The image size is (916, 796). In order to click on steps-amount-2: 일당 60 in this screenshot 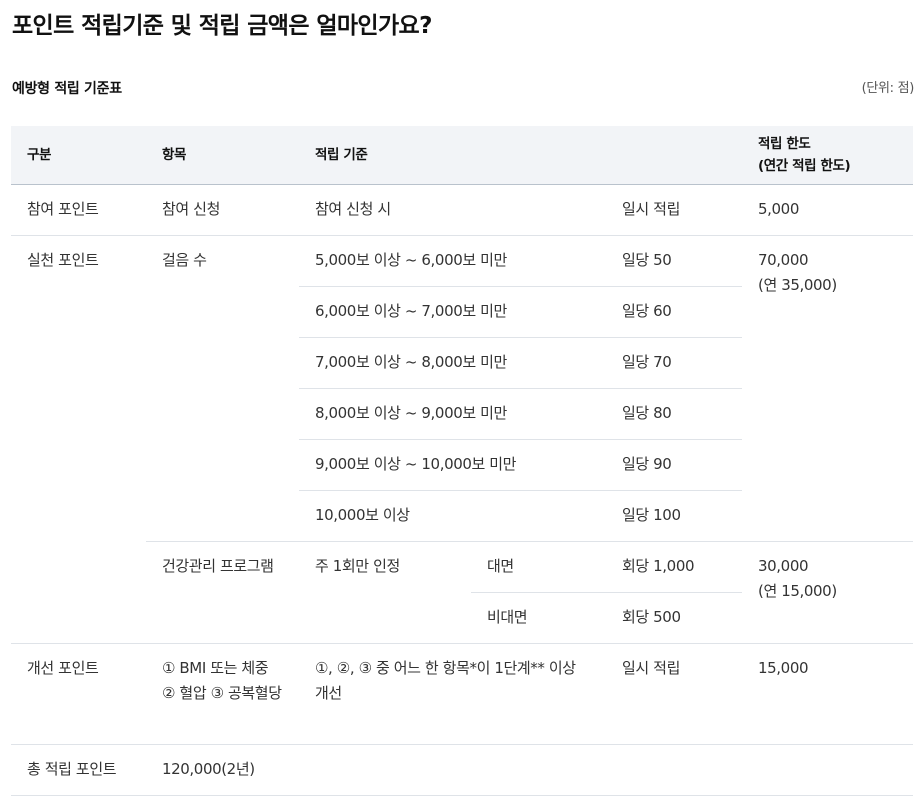, I will do `click(674, 312)`.